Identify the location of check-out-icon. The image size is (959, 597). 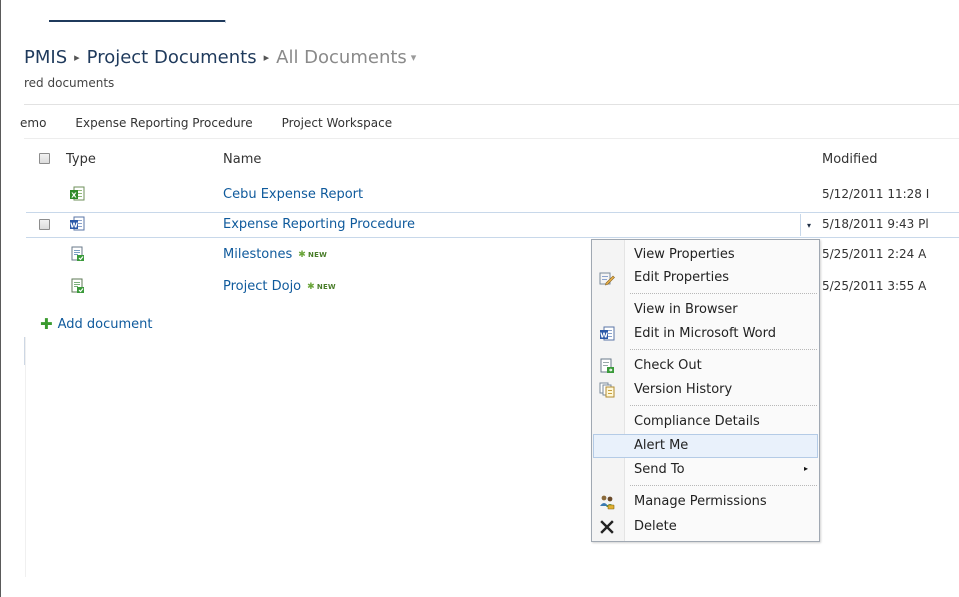
(607, 366).